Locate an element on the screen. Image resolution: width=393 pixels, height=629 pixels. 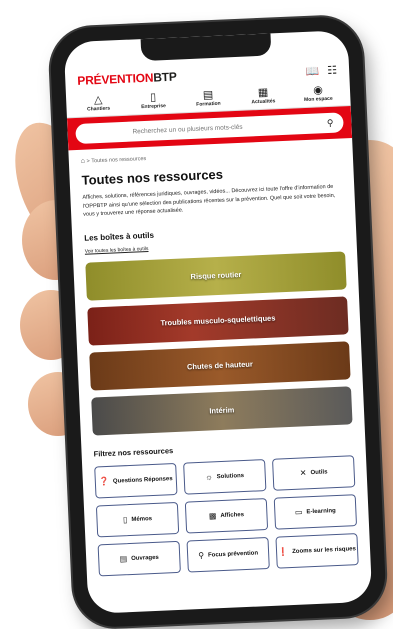
toolbox-card-risque-routier: Risque routier is located at coordinates (216, 275).